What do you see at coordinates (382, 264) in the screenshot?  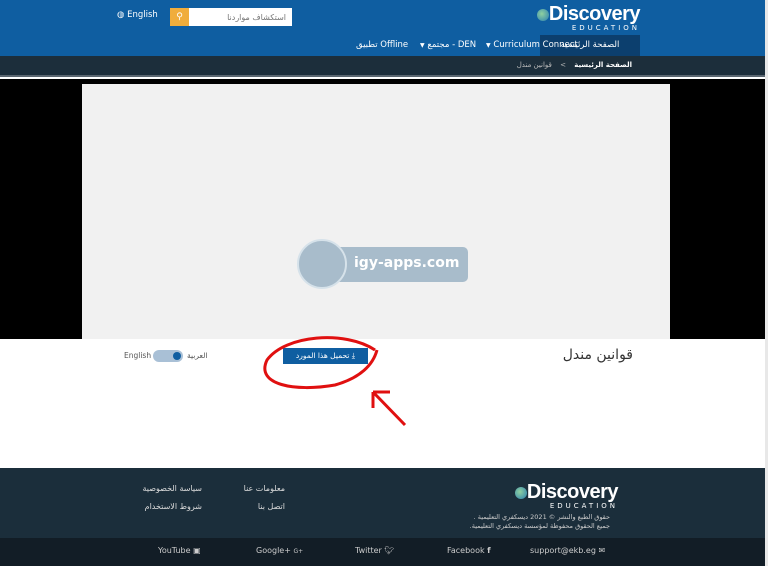 I see `watermark: igy-apps.com` at bounding box center [382, 264].